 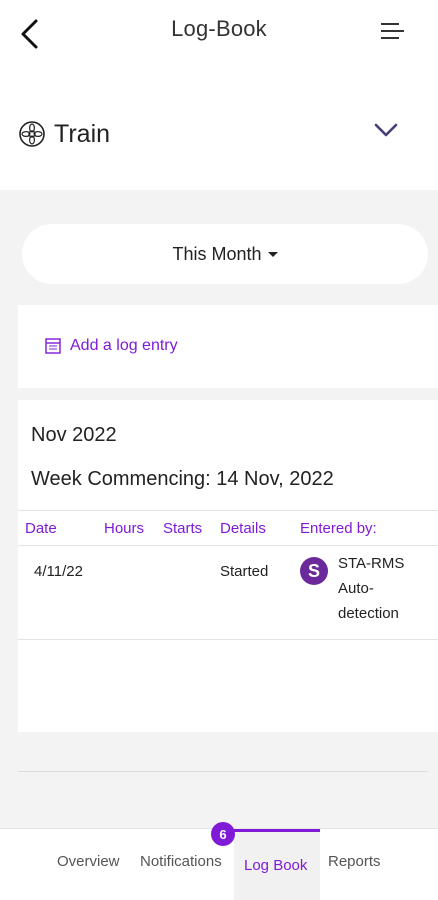 I want to click on row-date: 4/11/22, so click(x=58, y=571).